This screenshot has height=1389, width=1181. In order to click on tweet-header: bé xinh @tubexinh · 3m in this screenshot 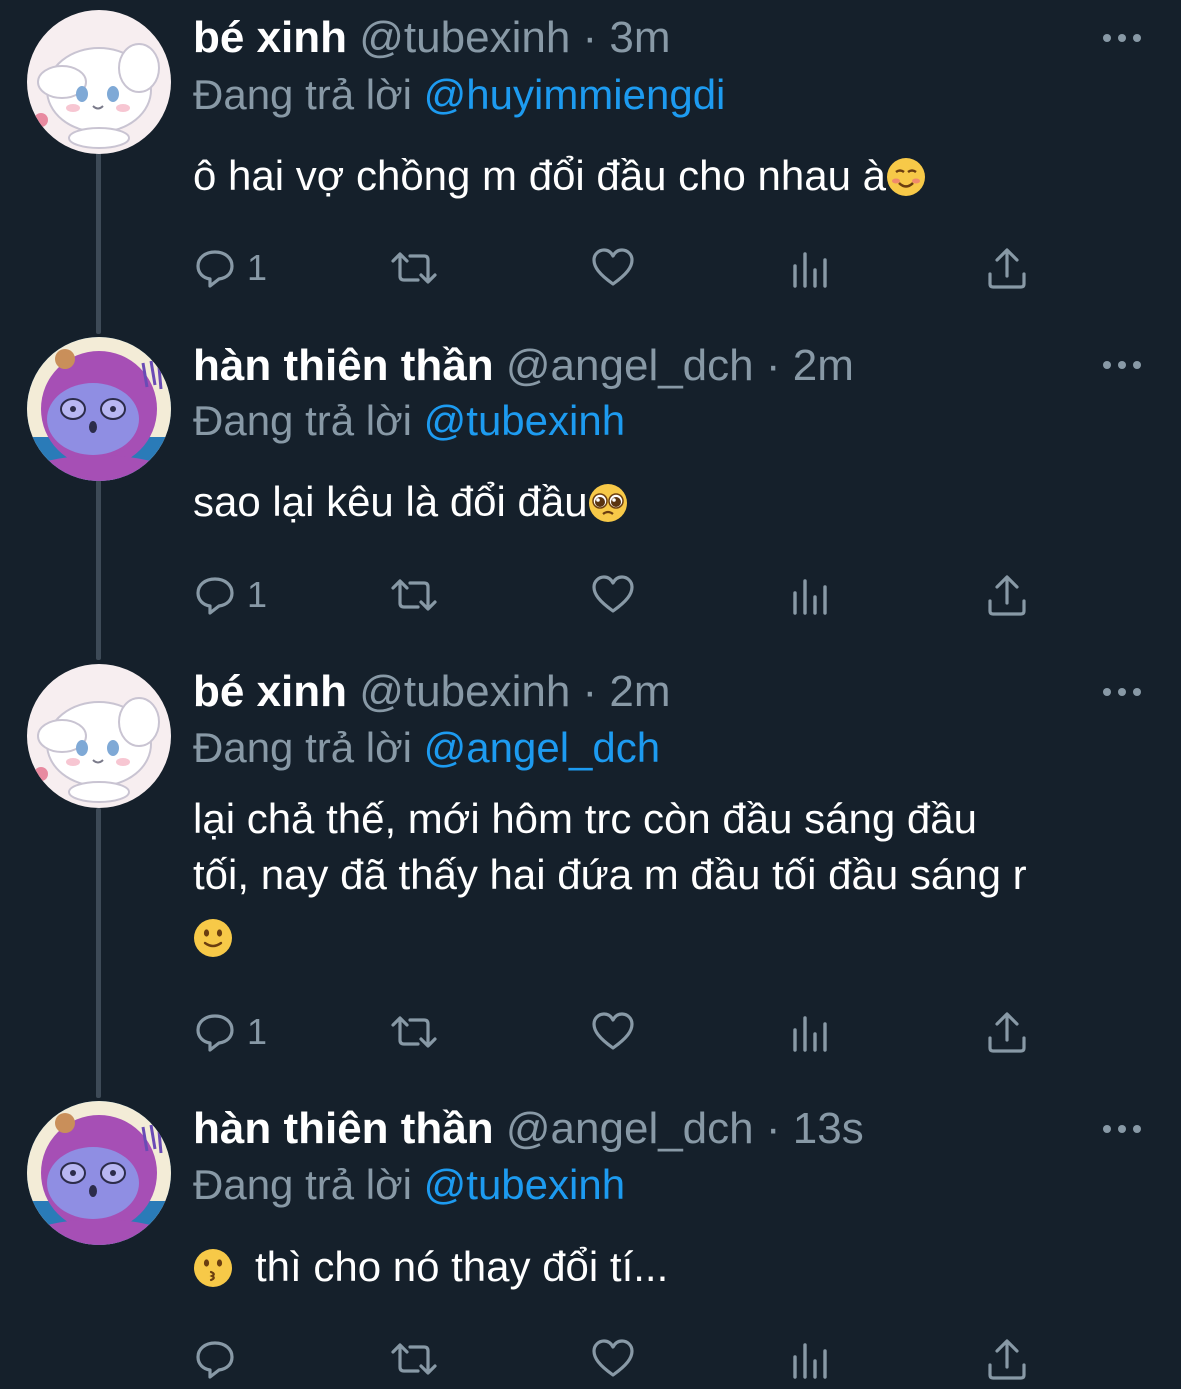, I will do `click(432, 38)`.